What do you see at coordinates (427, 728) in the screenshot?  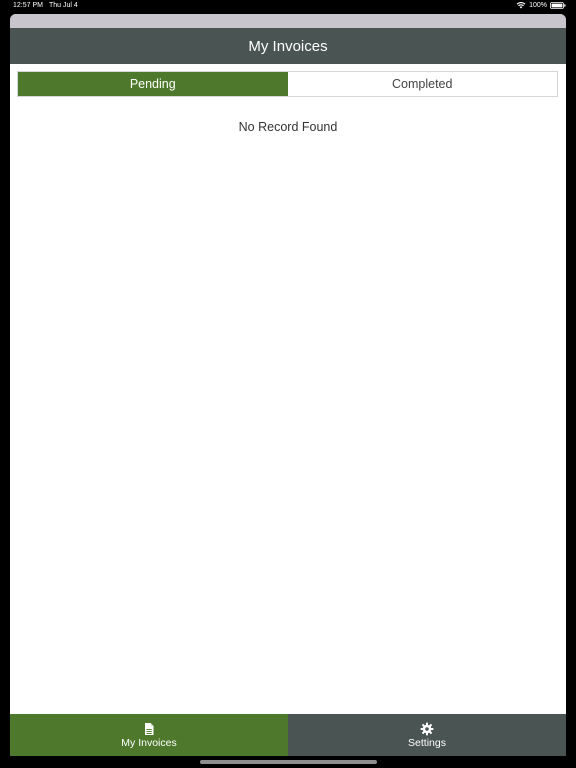 I see `gear-icon` at bounding box center [427, 728].